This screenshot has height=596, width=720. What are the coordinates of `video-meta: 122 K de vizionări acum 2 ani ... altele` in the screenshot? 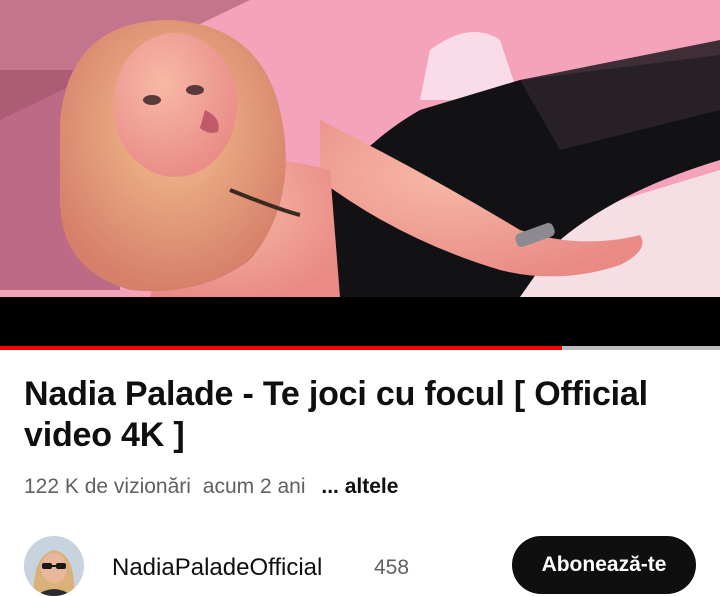 It's located at (214, 487).